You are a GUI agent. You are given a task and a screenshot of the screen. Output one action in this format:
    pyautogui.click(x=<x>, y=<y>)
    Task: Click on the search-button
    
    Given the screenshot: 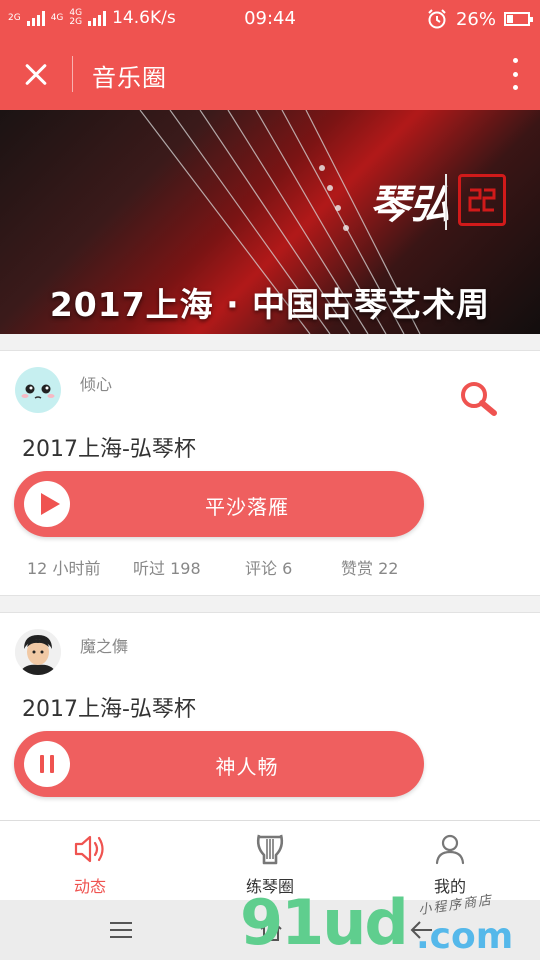 What is the action you would take?
    pyautogui.click(x=481, y=399)
    